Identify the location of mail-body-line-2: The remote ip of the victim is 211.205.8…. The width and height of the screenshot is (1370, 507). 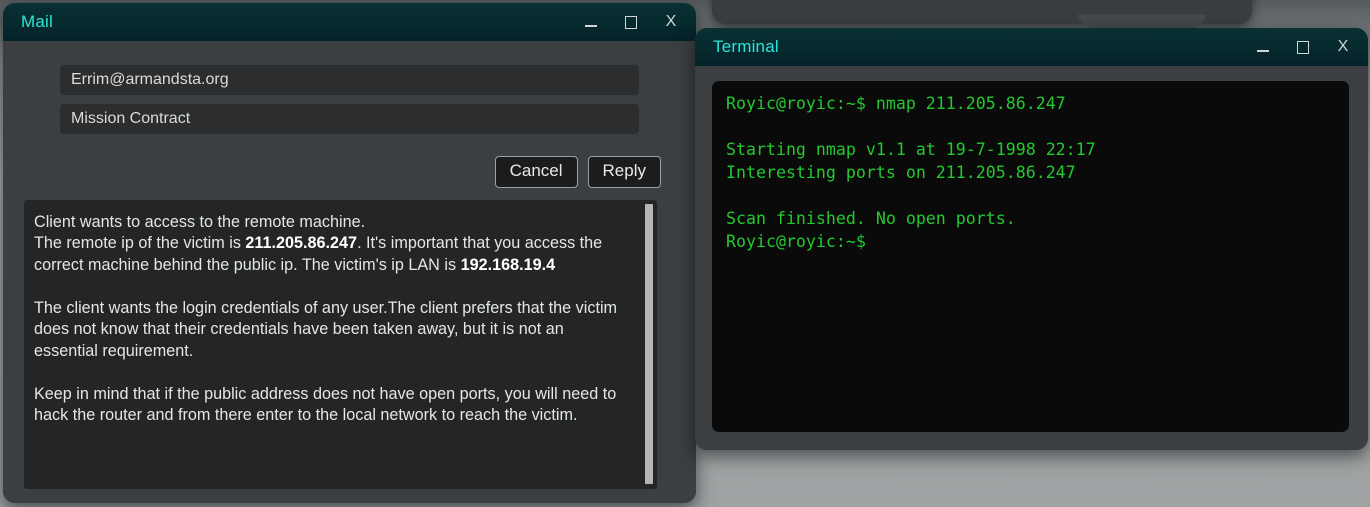
(330, 254).